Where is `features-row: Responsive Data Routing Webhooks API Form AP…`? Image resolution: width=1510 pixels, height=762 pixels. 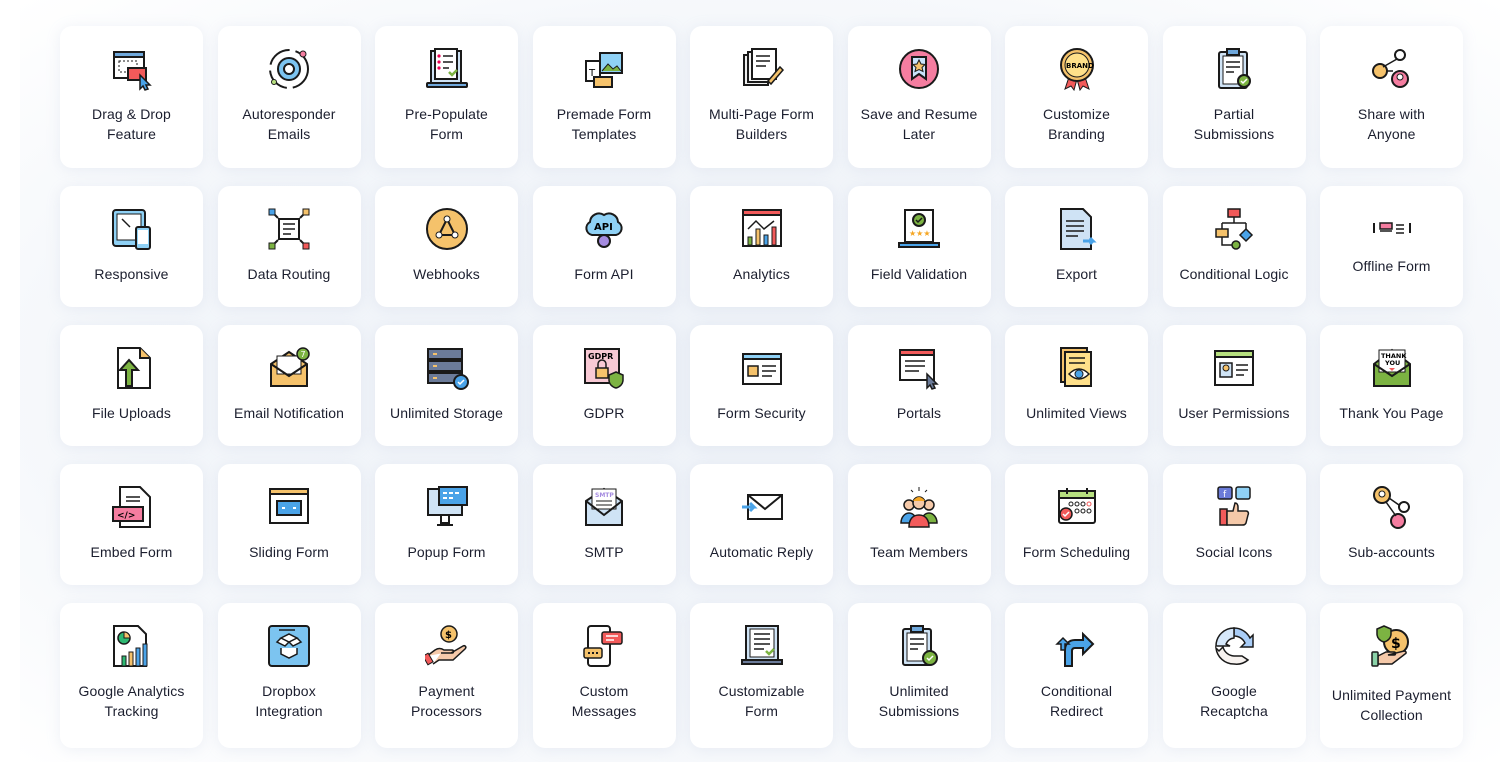
features-row: Responsive Data Routing Webhooks API Form AP… is located at coordinates (761, 246).